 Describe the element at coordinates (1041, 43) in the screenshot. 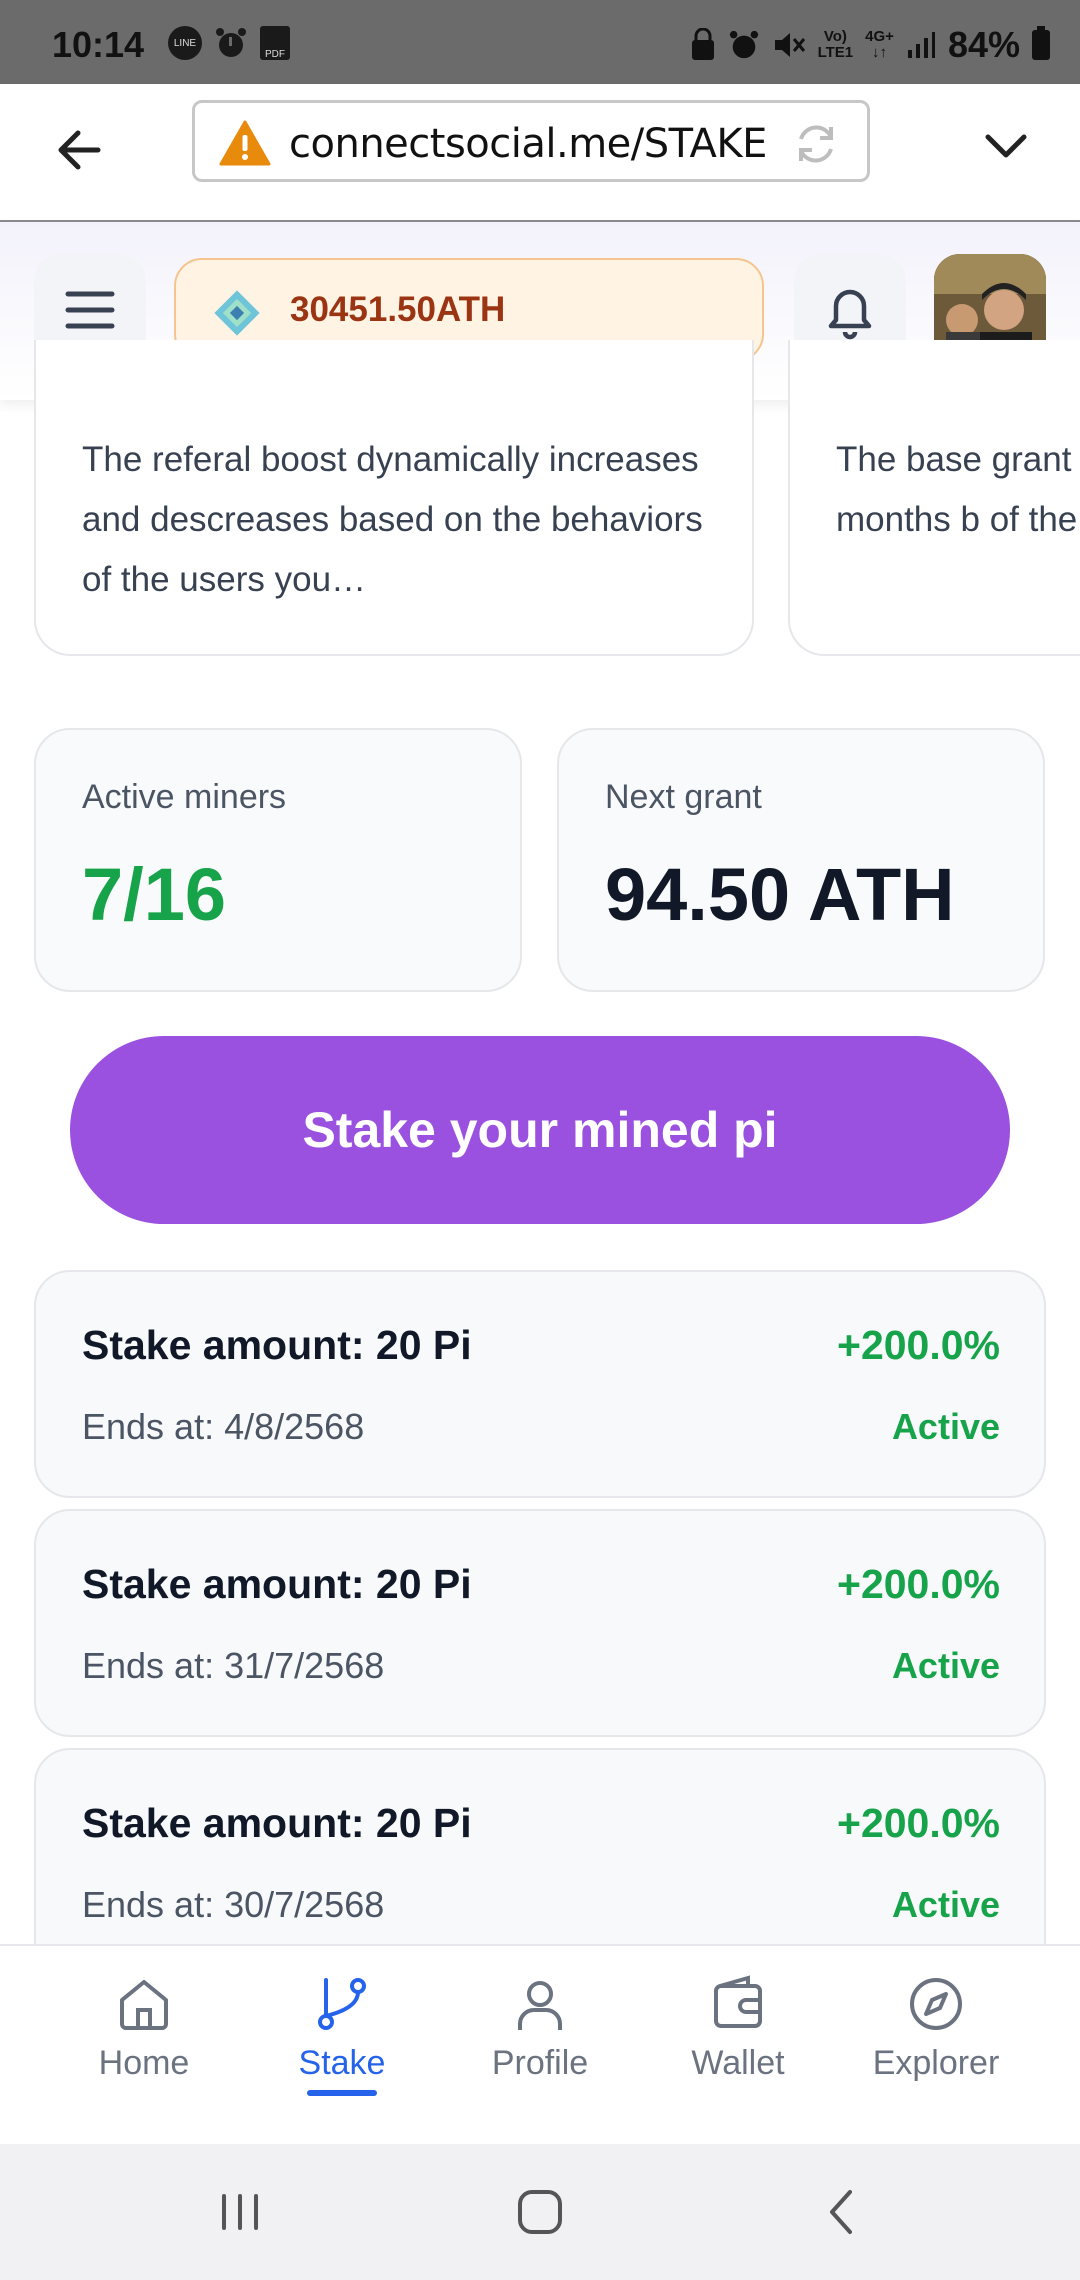

I see `battery-icon` at that location.